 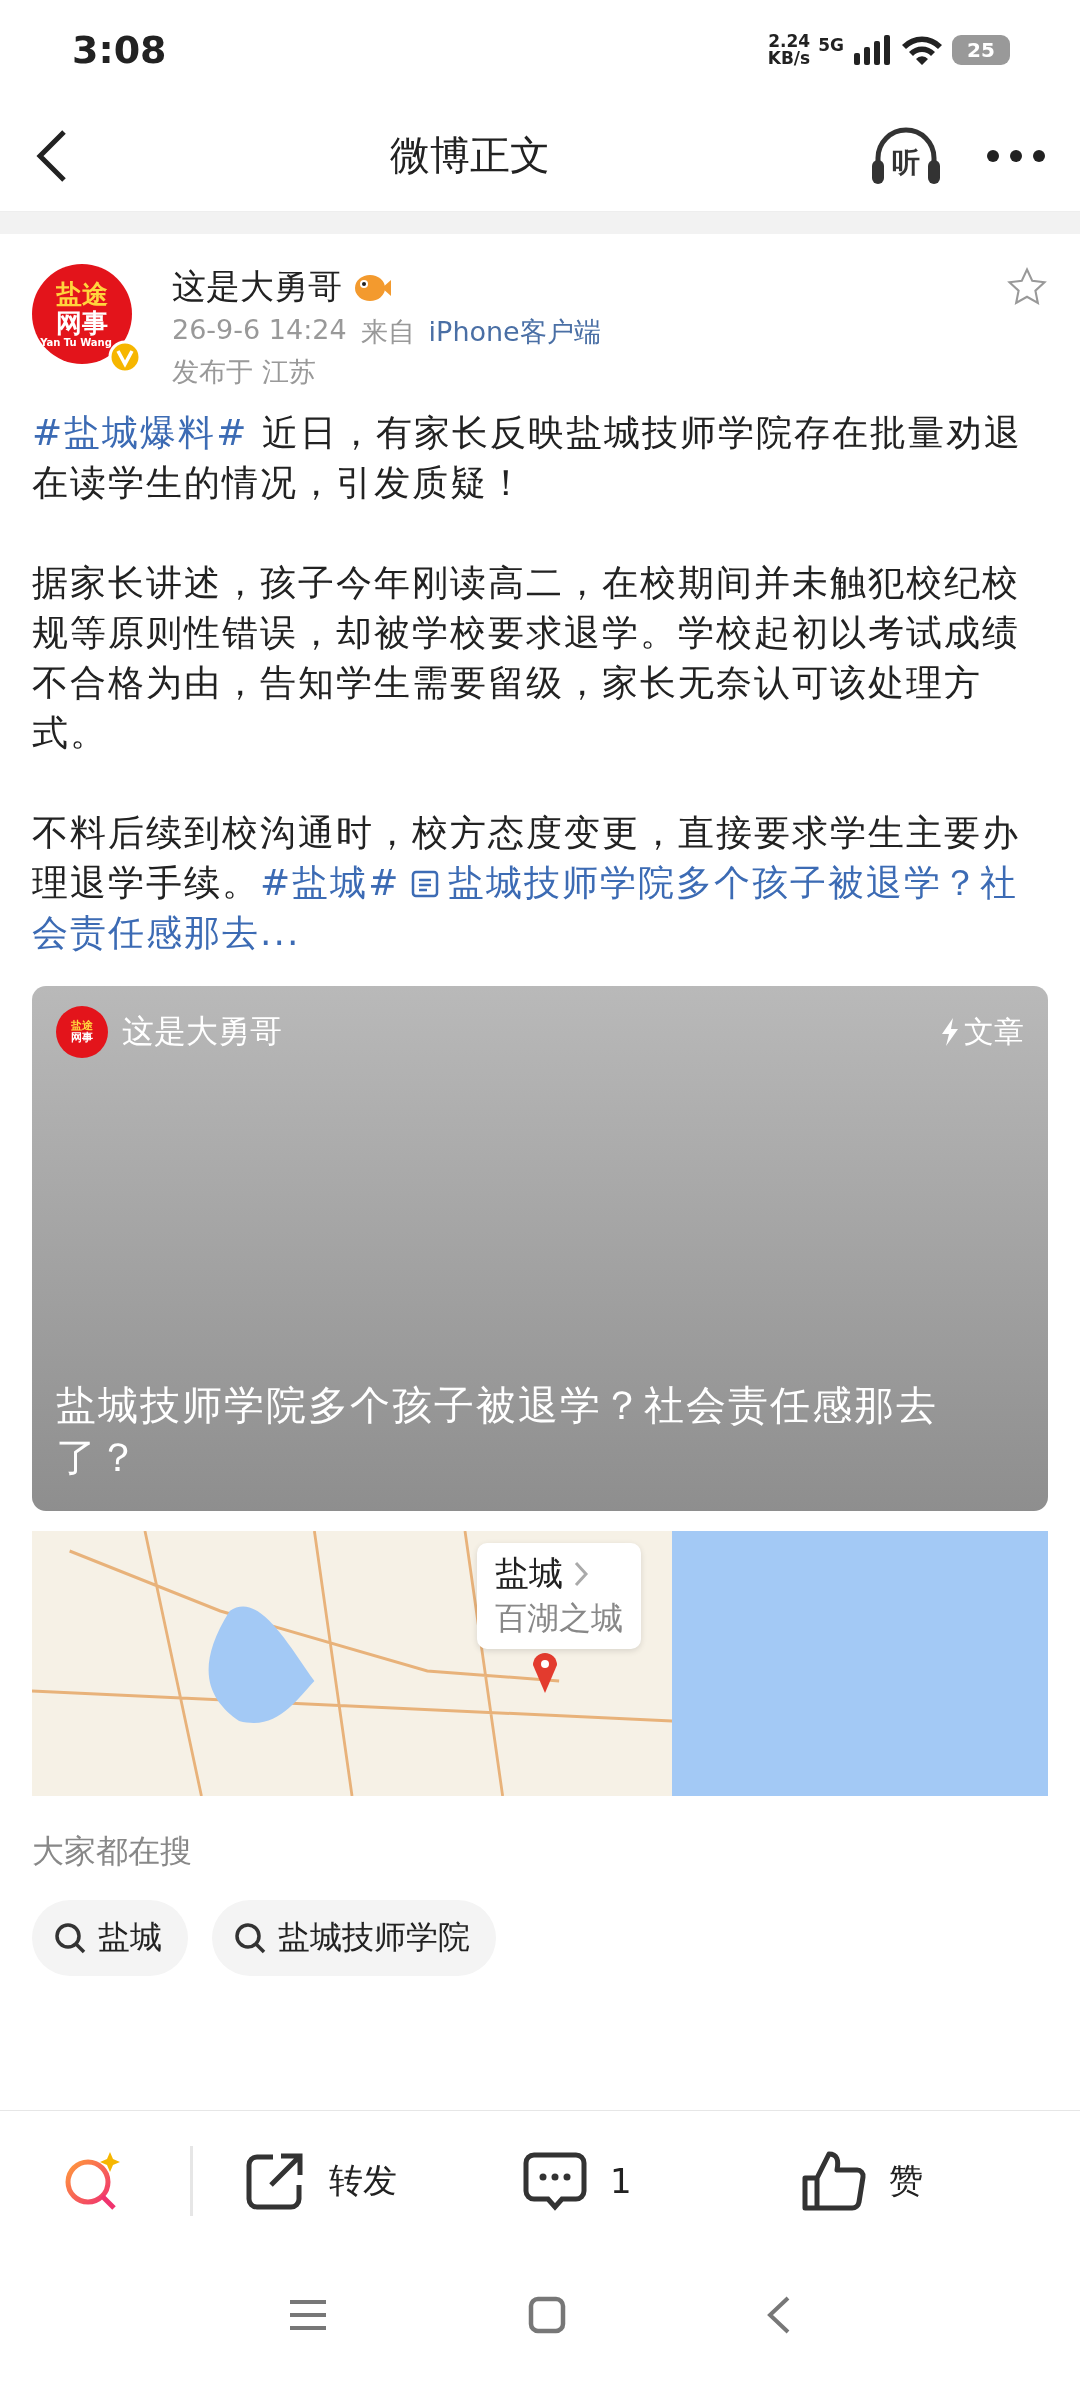 I want to click on page-title: 微博正文, so click(x=470, y=155).